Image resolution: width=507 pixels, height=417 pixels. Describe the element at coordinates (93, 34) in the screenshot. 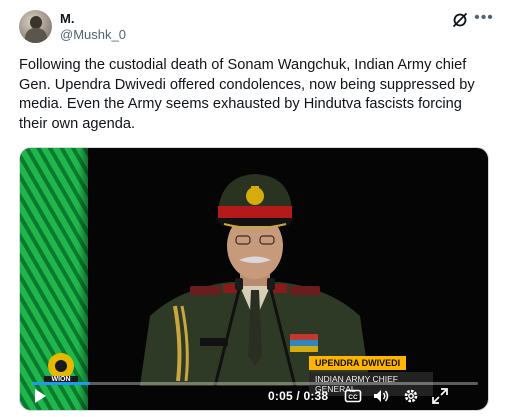

I see `author-handle: @Mushk_0` at that location.